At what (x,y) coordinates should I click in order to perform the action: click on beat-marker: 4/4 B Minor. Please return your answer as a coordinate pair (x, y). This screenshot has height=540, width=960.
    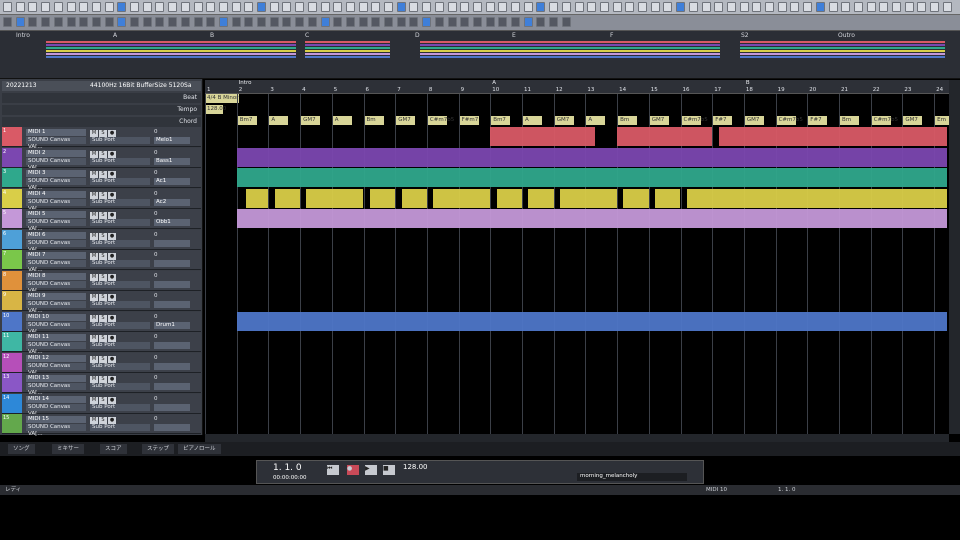
    Looking at the image, I should click on (222, 98).